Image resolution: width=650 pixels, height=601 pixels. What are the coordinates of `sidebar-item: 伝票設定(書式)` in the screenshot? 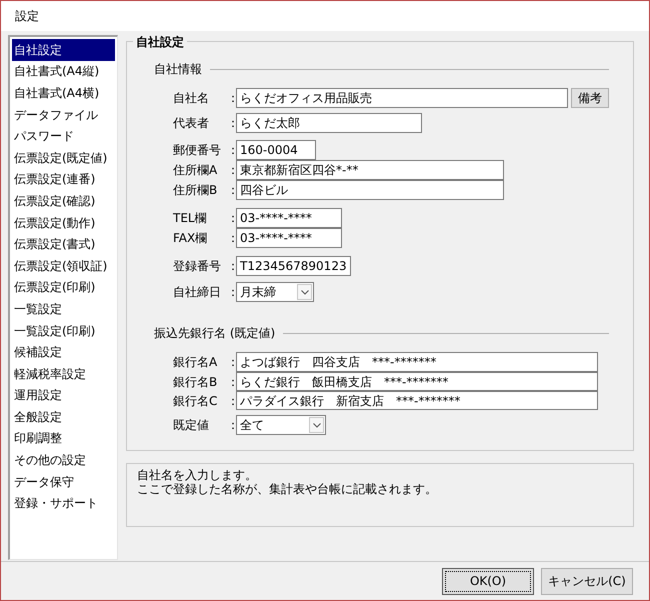 It's located at (63, 244).